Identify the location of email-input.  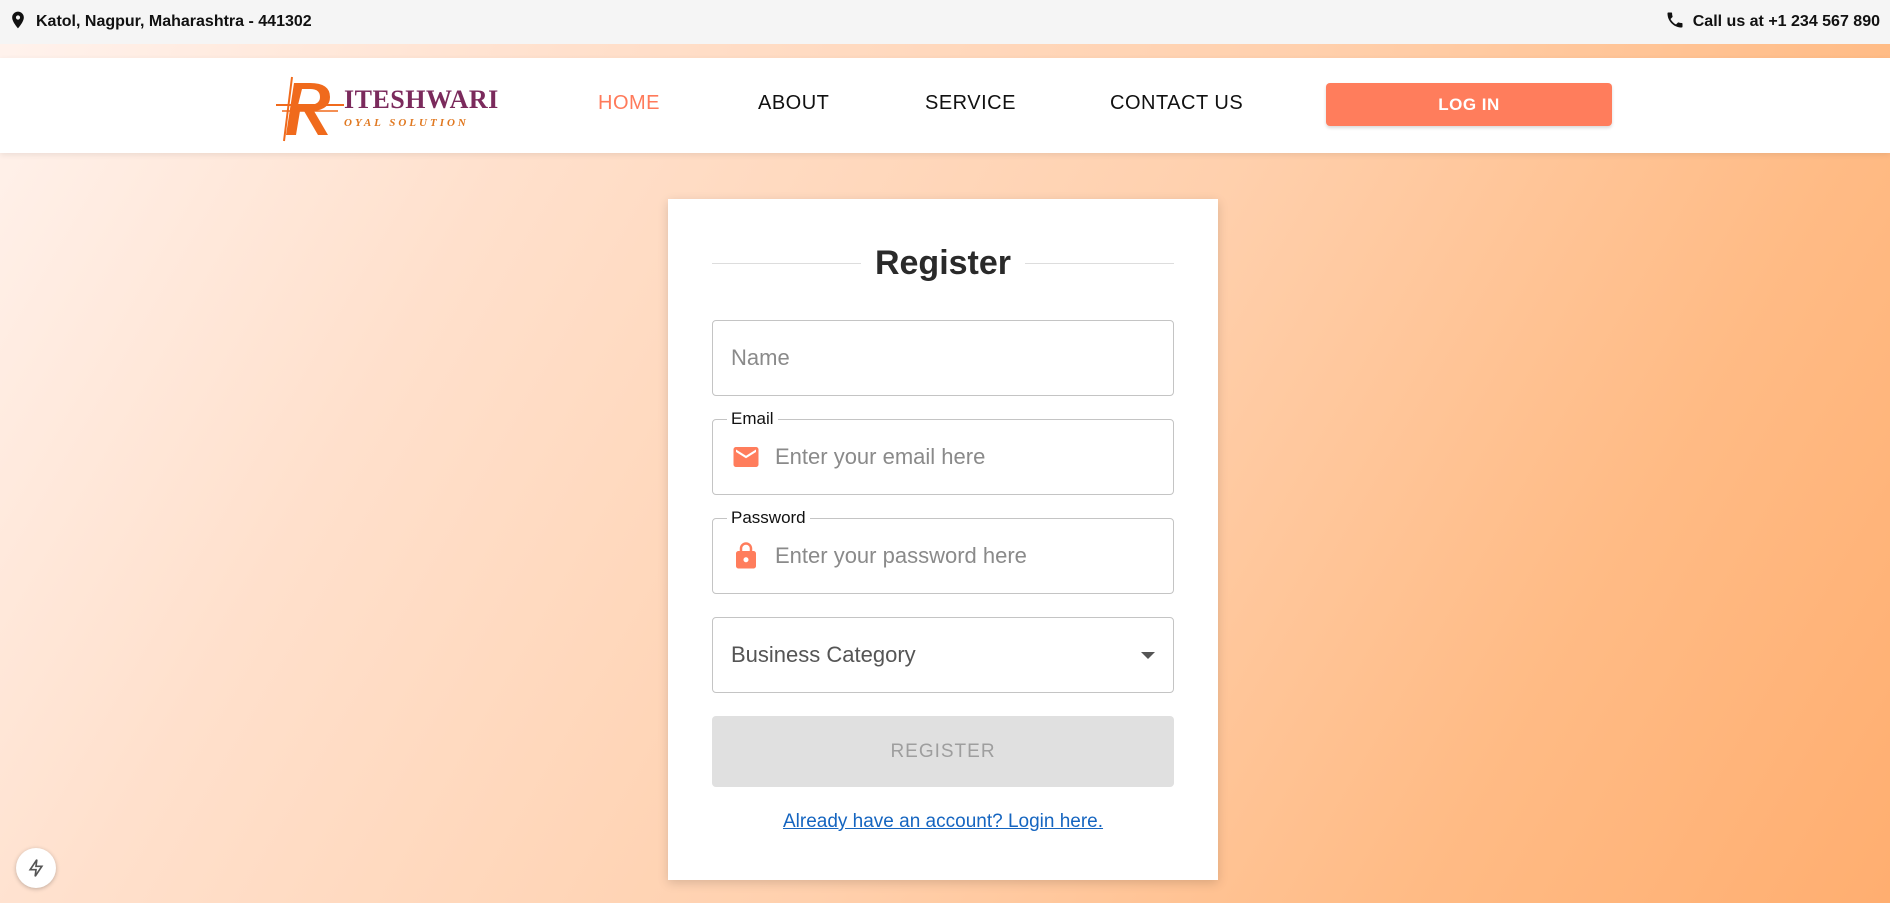
(965, 457).